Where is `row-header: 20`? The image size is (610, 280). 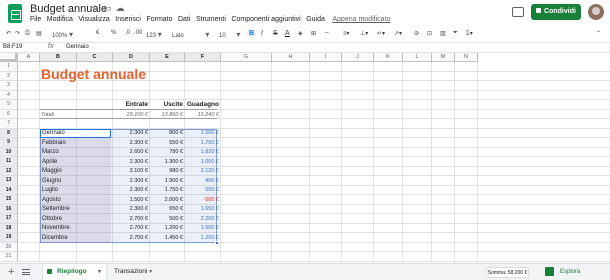
row-header: 20 is located at coordinates (9, 247).